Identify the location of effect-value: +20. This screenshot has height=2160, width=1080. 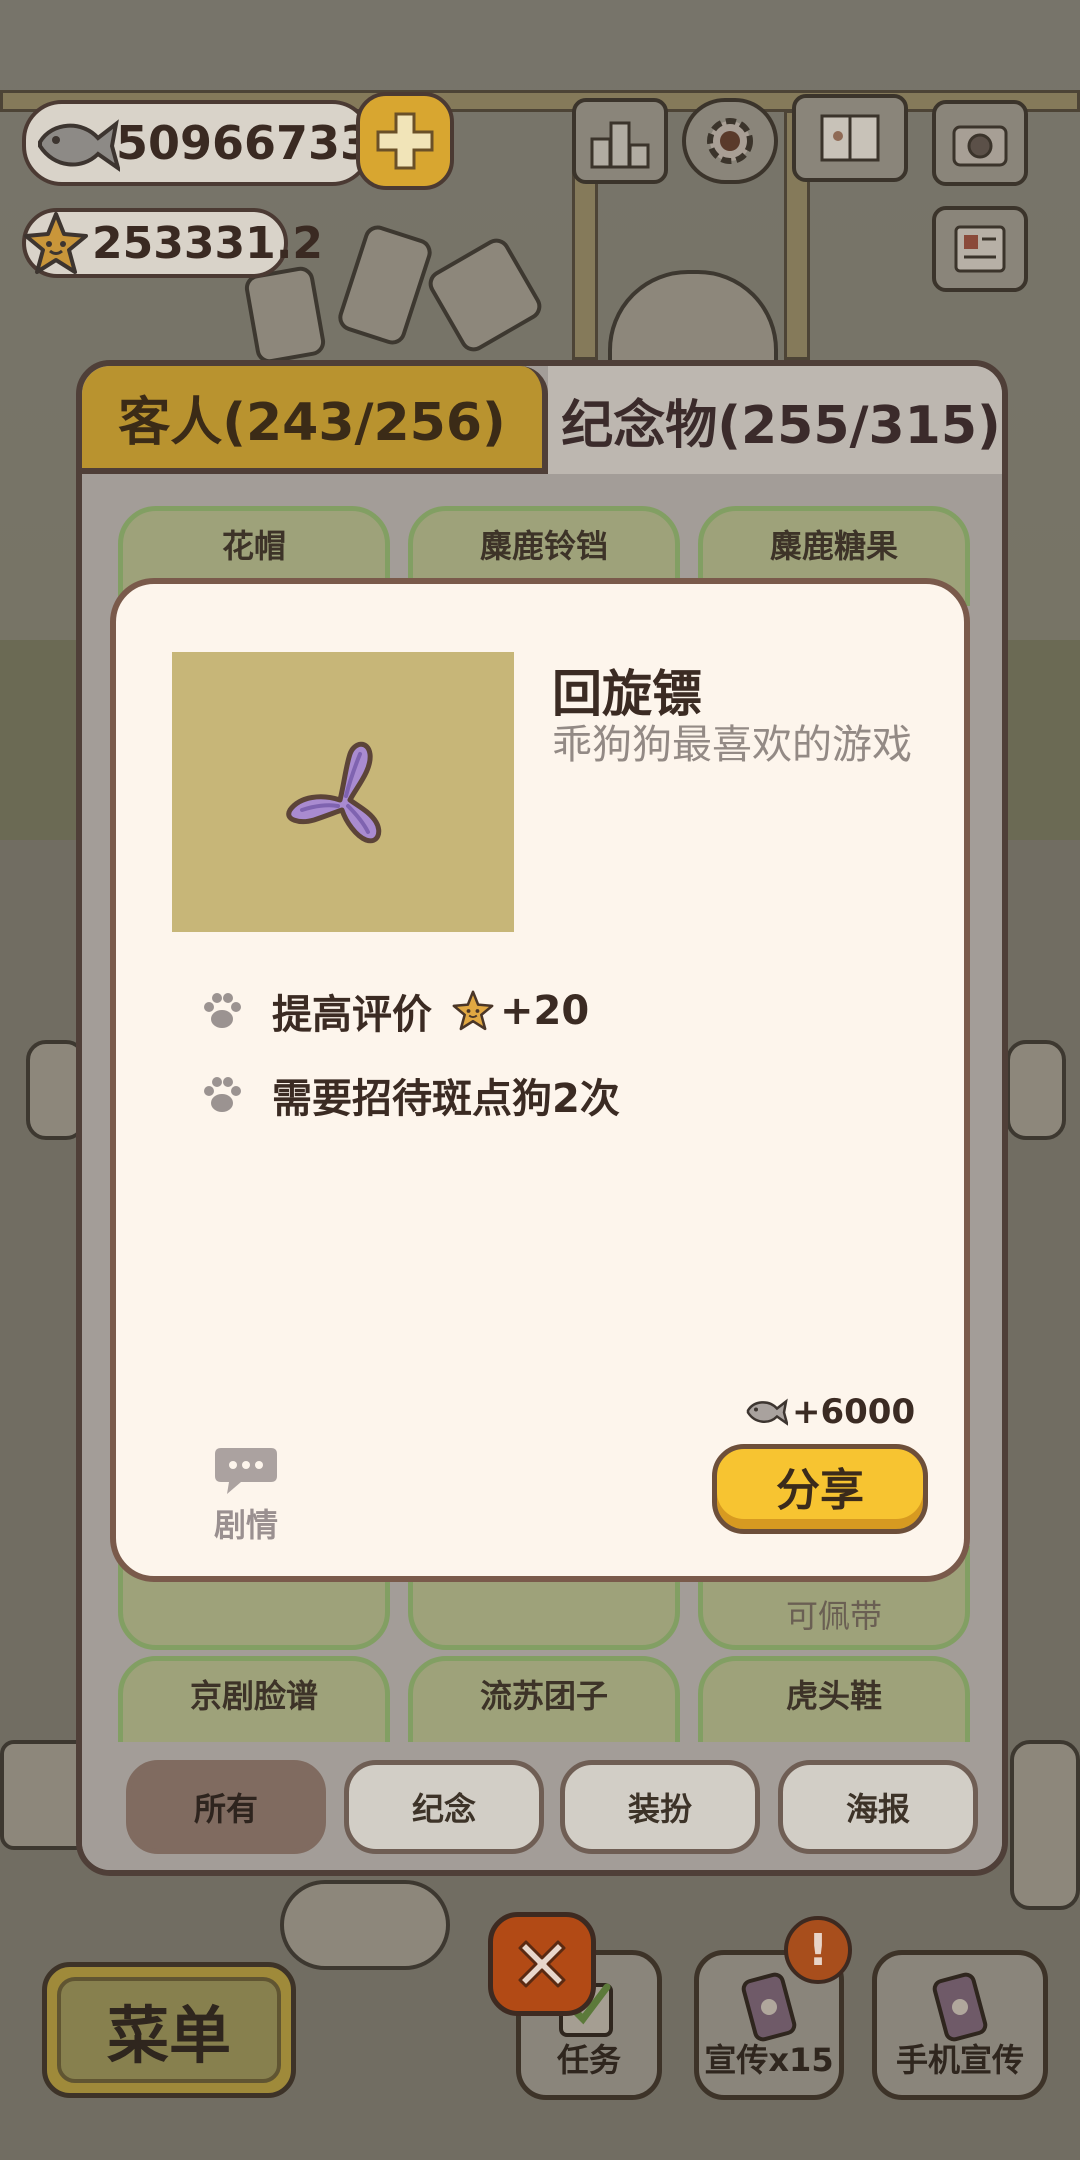
(545, 1011).